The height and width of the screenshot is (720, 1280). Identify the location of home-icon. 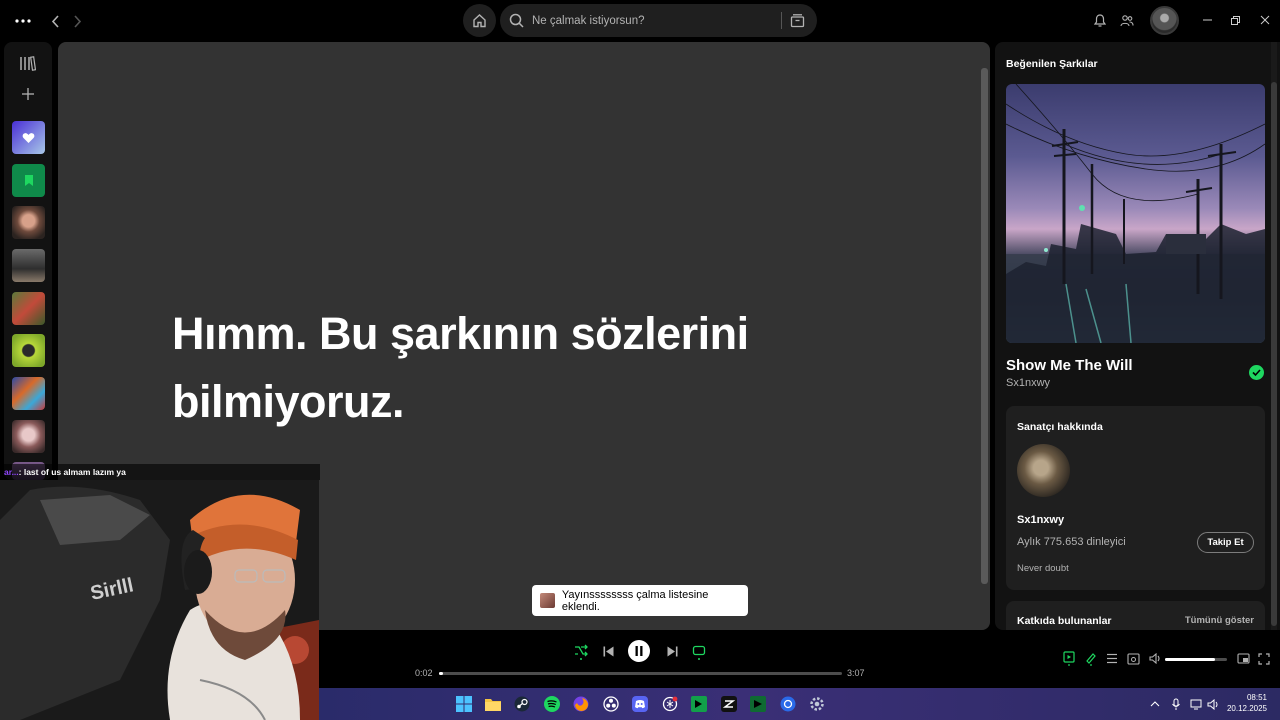
(479, 21).